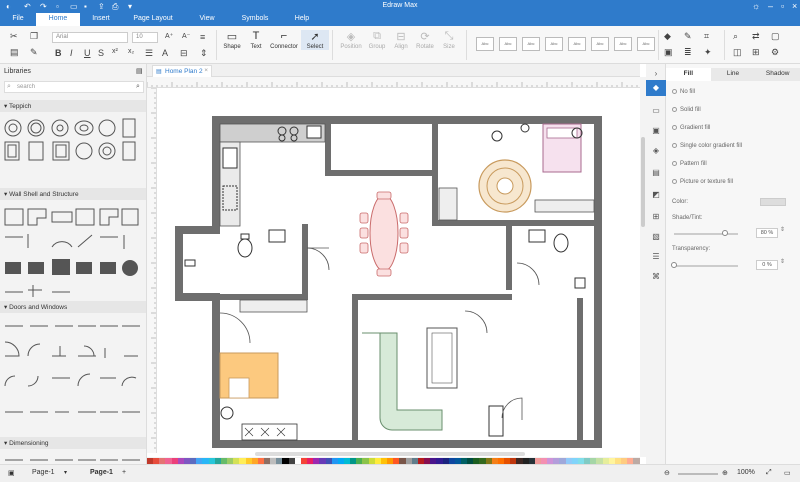 Image resolution: width=800 pixels, height=482 pixels. Describe the element at coordinates (73, 155) in the screenshot. I see `rug-symbols` at that location.